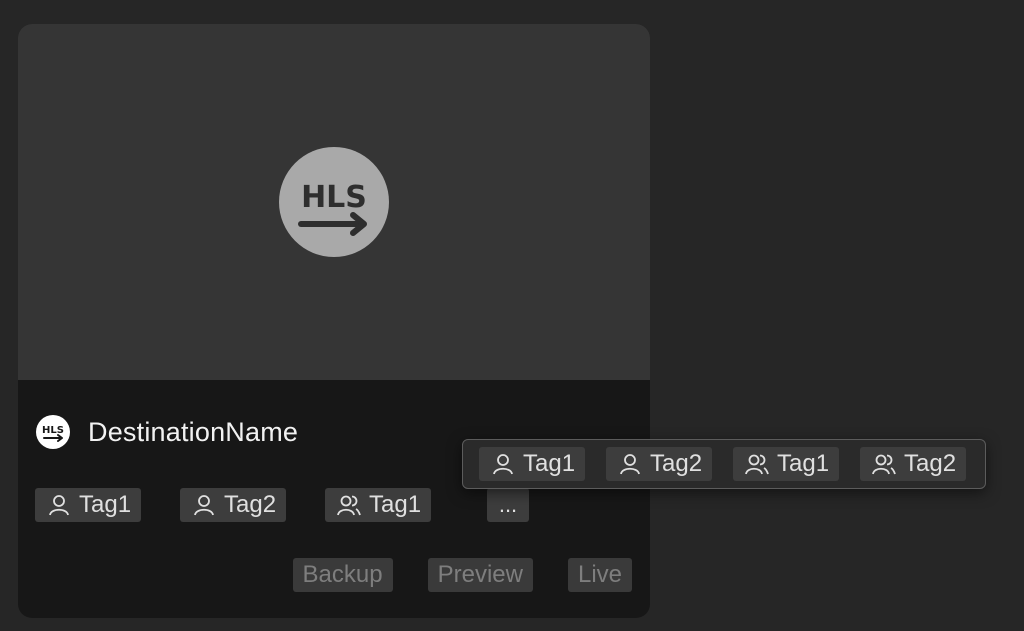  Describe the element at coordinates (599, 575) in the screenshot. I see `live-button: Live` at that location.